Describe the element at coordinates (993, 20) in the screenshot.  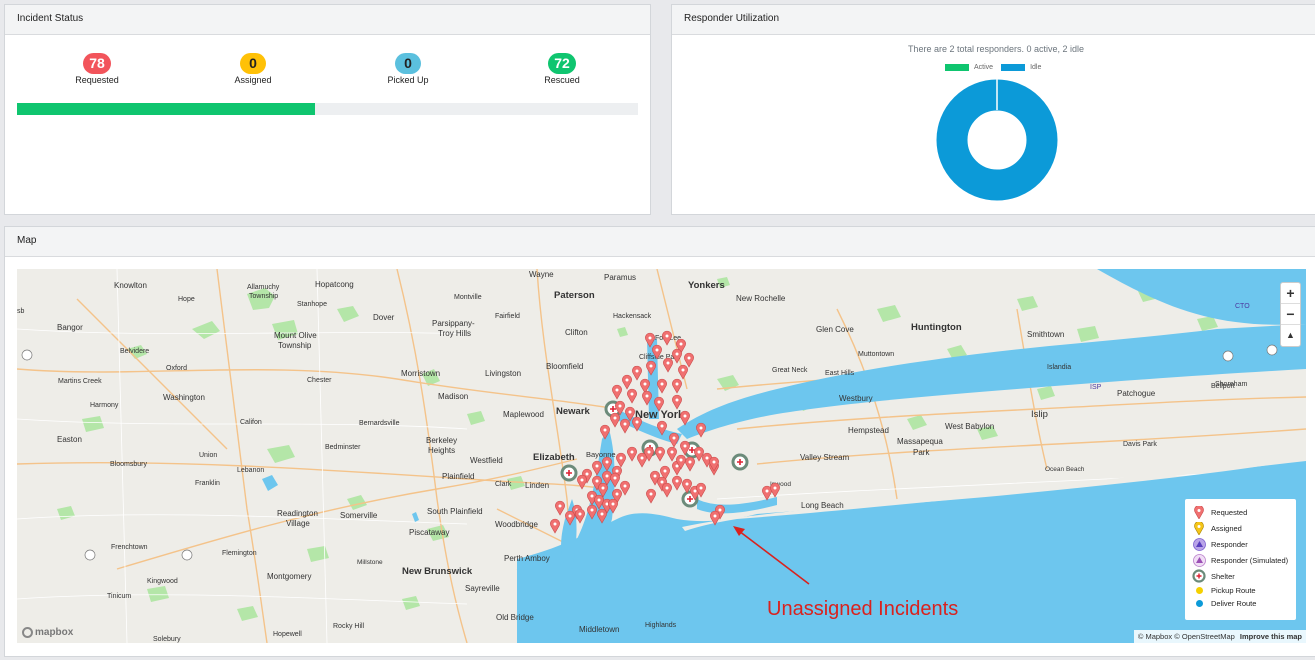
I see `responder-utilization-title: Responder Utilization` at that location.